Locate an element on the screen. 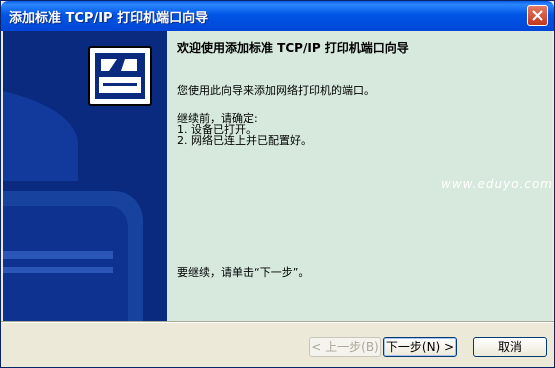  close-icon is located at coordinates (537, 15).